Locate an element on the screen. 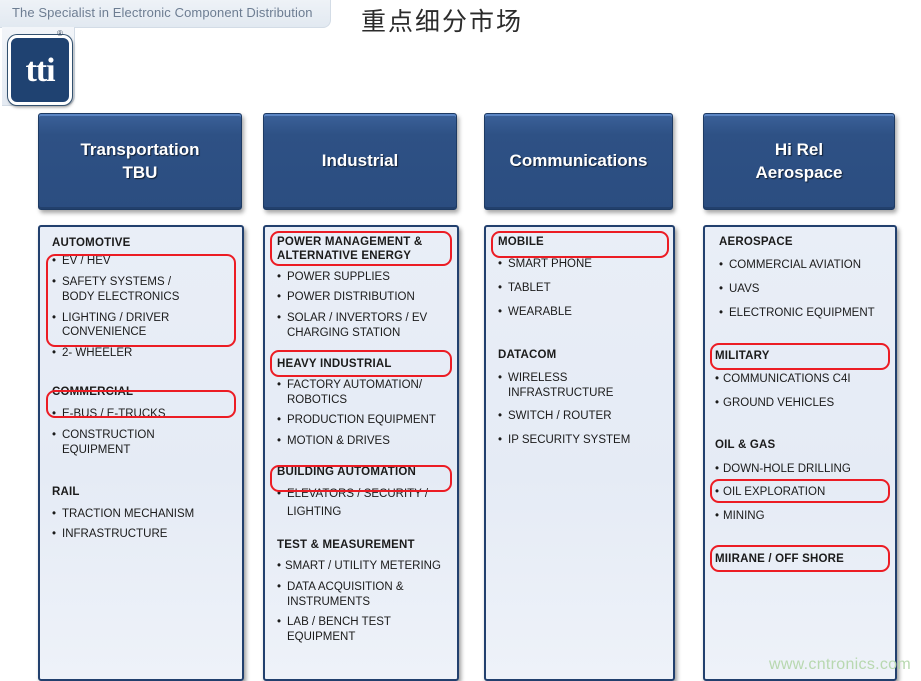 The image size is (921, 681). group-heading-aerospace: AEROSPACE is located at coordinates (756, 242).